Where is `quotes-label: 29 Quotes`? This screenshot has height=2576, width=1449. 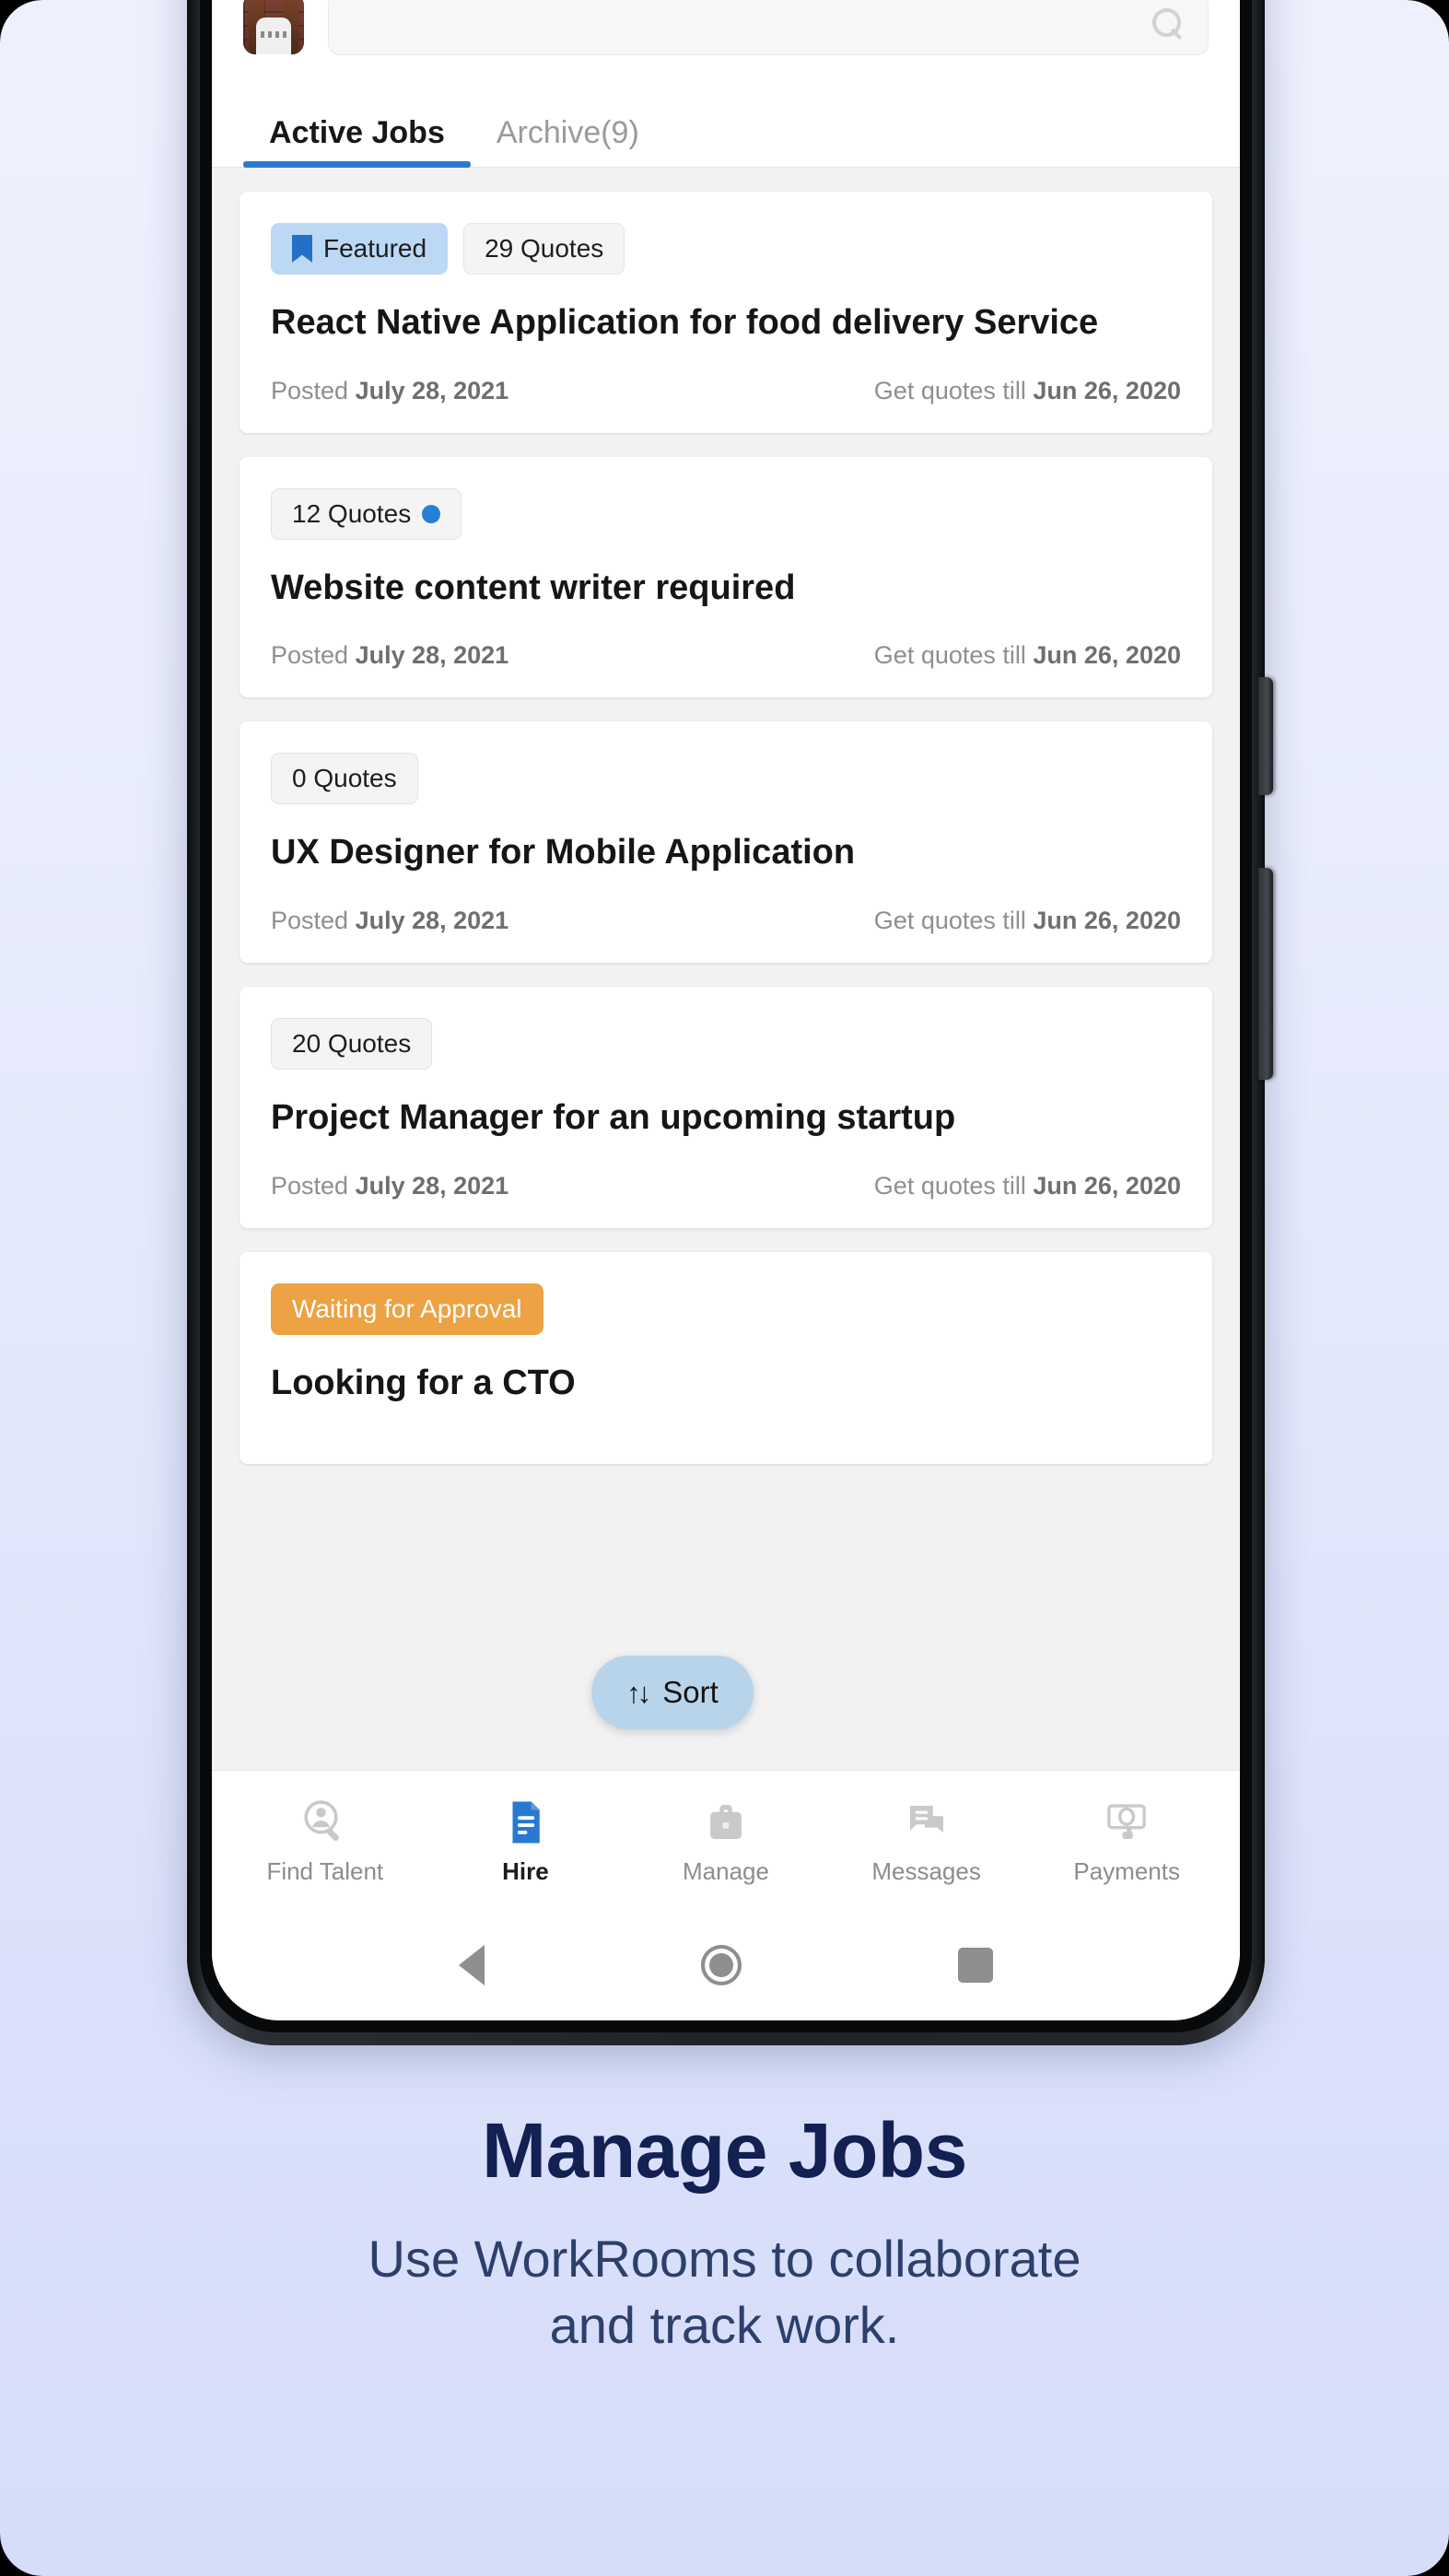
quotes-label: 29 Quotes is located at coordinates (544, 248).